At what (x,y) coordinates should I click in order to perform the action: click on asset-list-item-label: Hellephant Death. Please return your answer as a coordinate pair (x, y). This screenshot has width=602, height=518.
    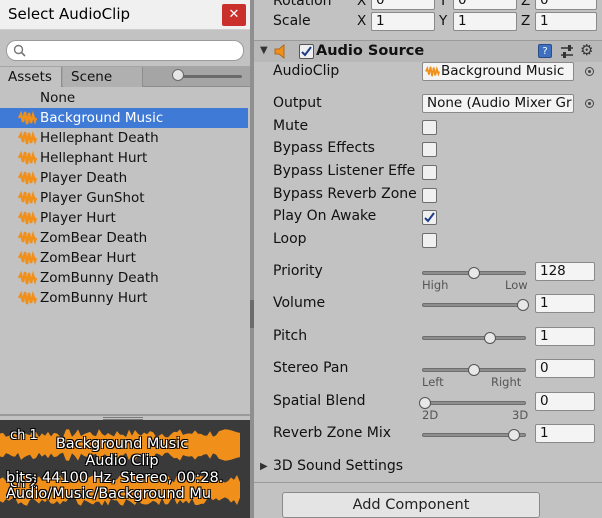
    Looking at the image, I should click on (99, 138).